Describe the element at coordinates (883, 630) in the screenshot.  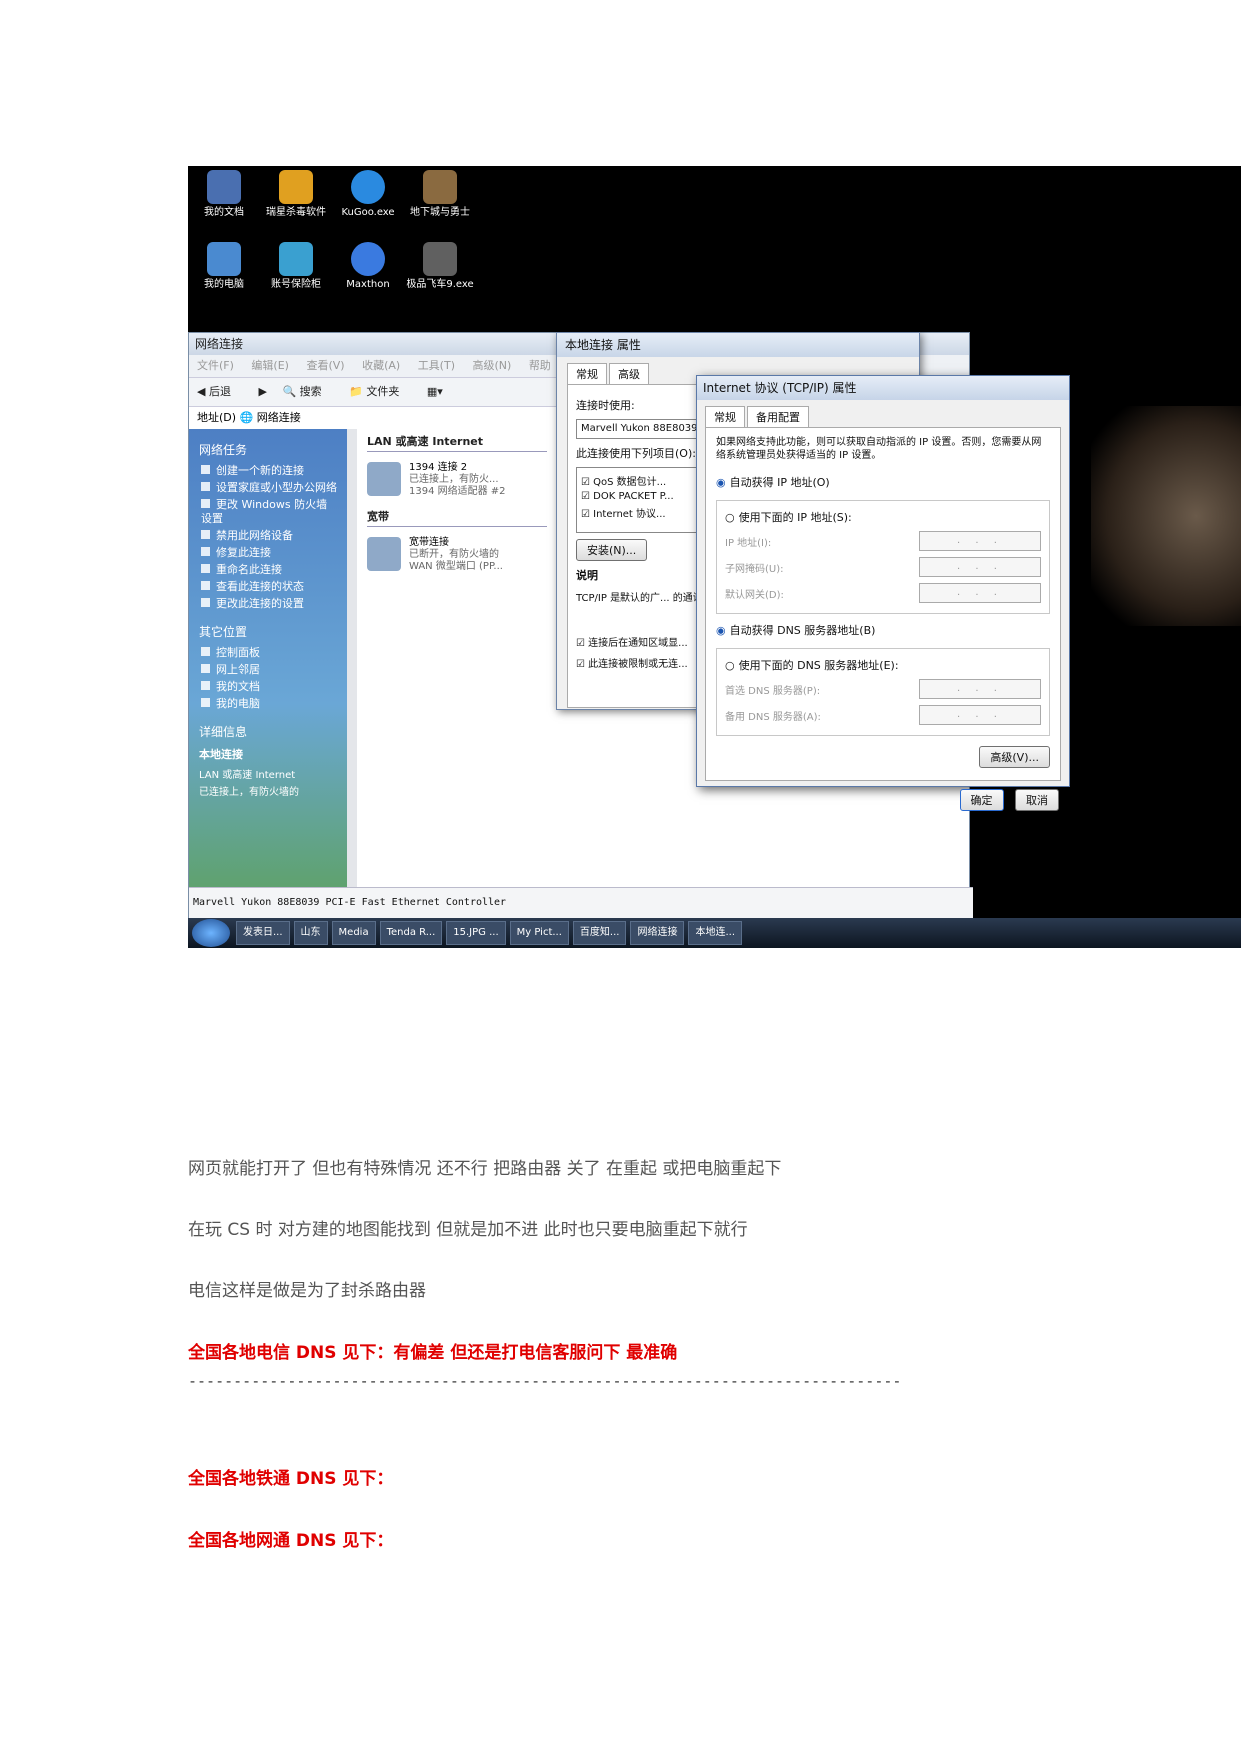
I see `auto-dns-radio: 自动获得 DNS 服务器地址(B)` at that location.